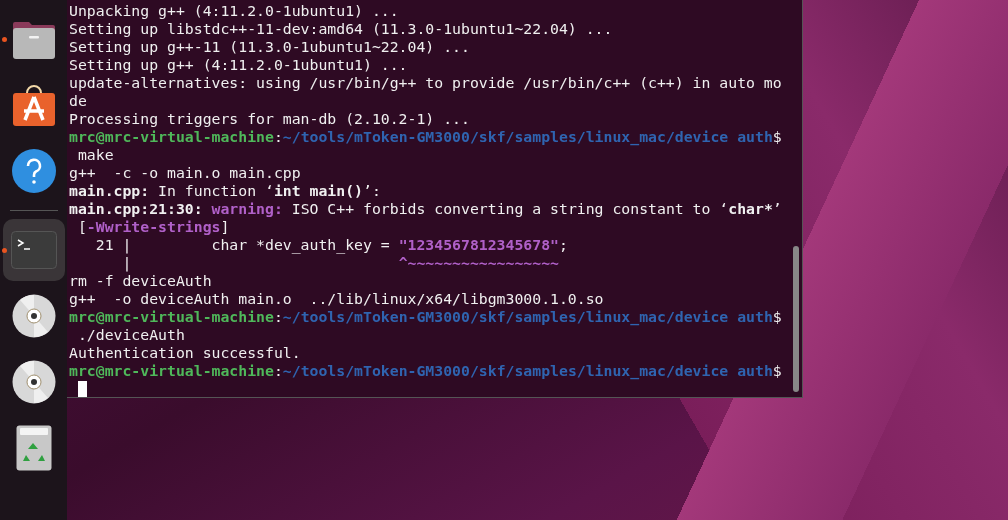 Image resolution: width=1008 pixels, height=520 pixels. I want to click on terminal-line: ./deviceAuth, so click(131, 335).